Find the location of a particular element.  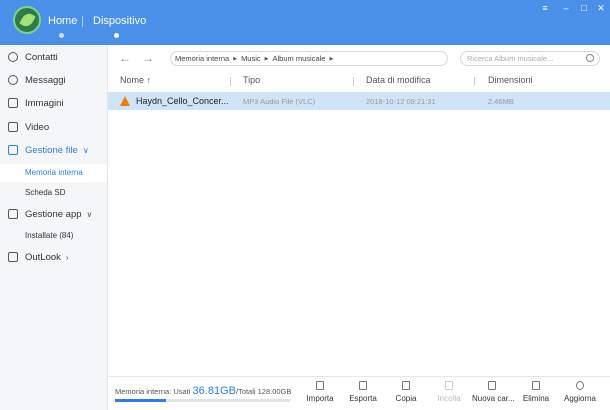

export-icon is located at coordinates (363, 385).